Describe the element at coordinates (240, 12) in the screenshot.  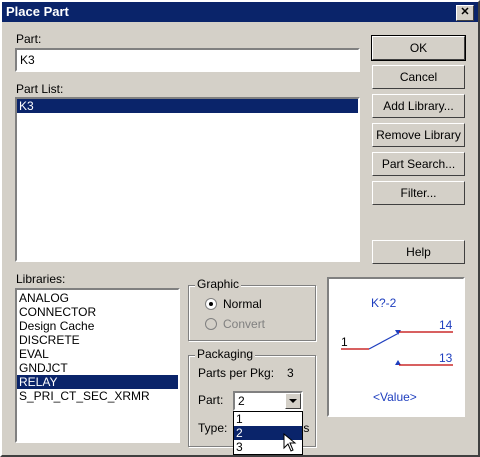
I see `title-bar: Place Part ✕` at that location.